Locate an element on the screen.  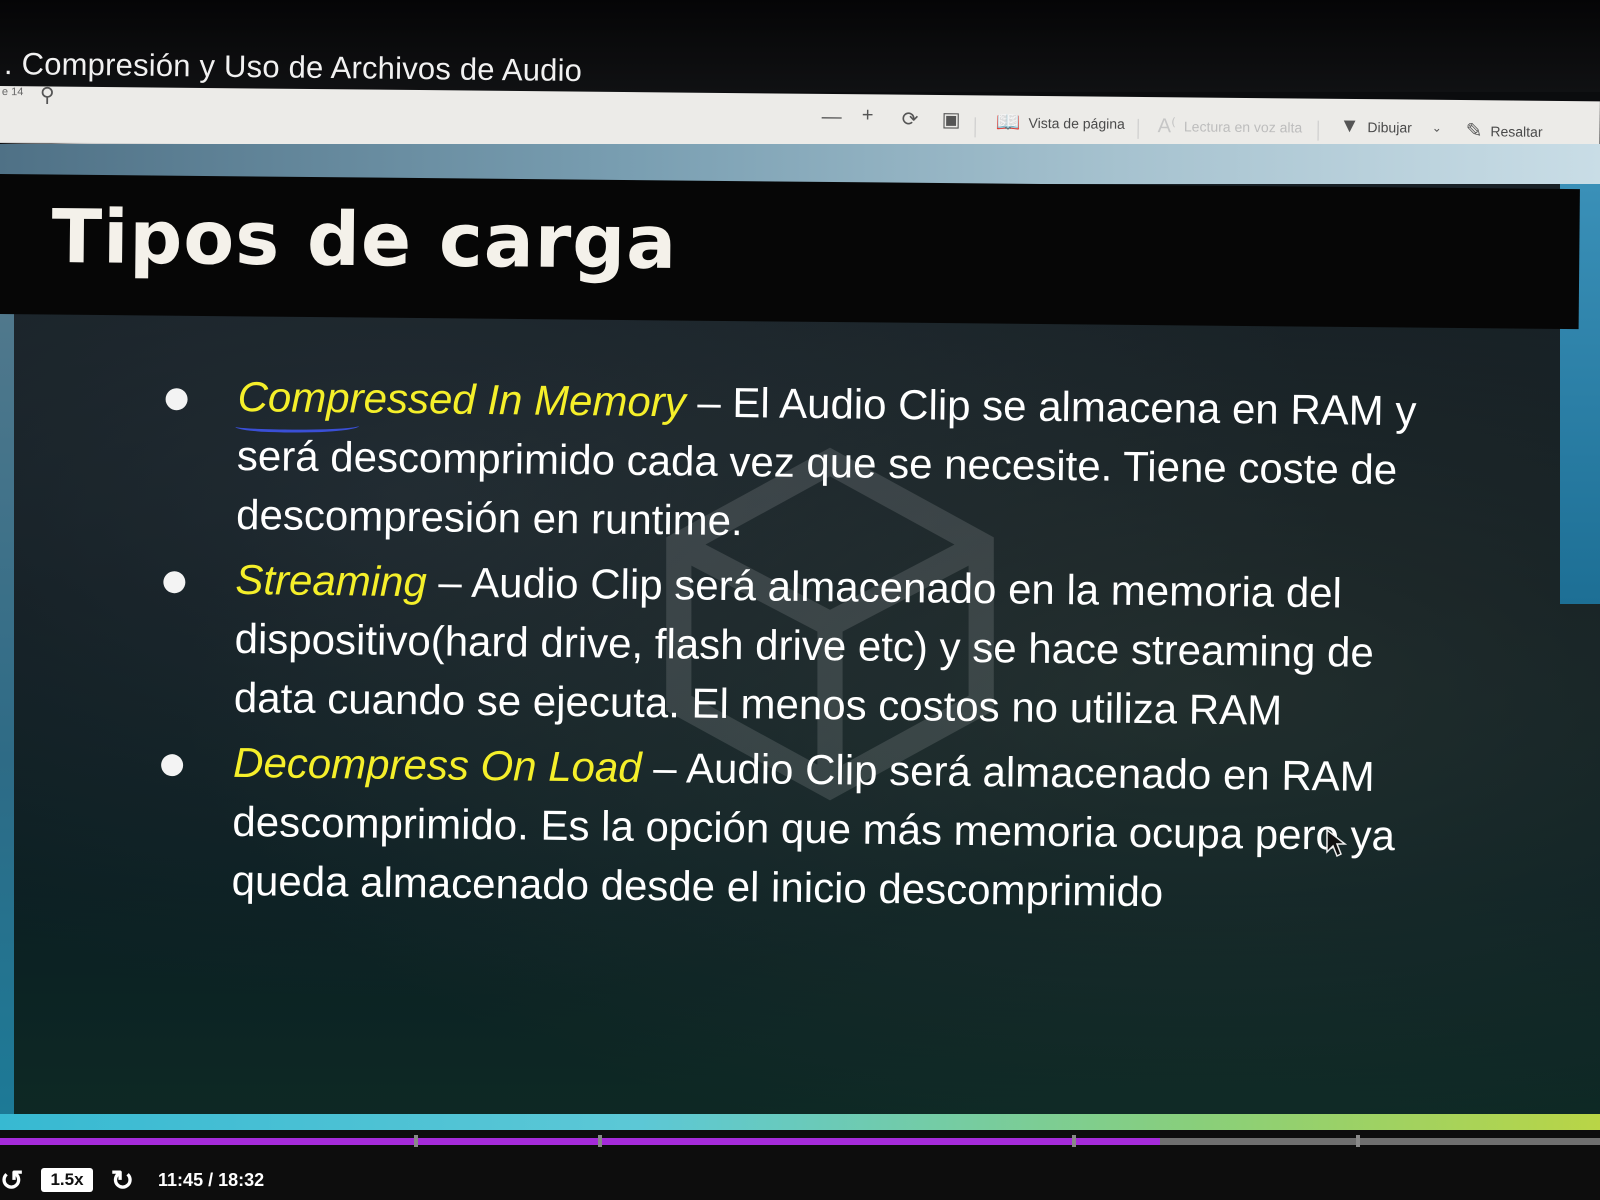
window-title: . Compresión y Uso de Archivos de Audio is located at coordinates (293, 67).